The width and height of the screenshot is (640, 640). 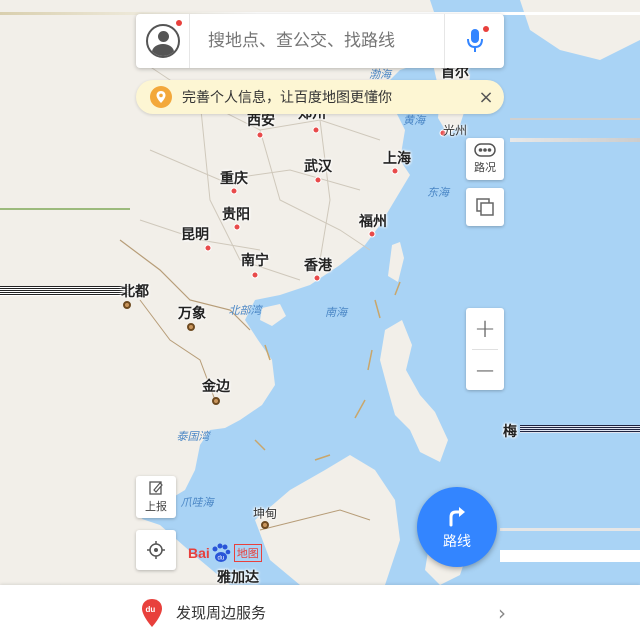 I want to click on user-avatar-icon, so click(x=162, y=41).